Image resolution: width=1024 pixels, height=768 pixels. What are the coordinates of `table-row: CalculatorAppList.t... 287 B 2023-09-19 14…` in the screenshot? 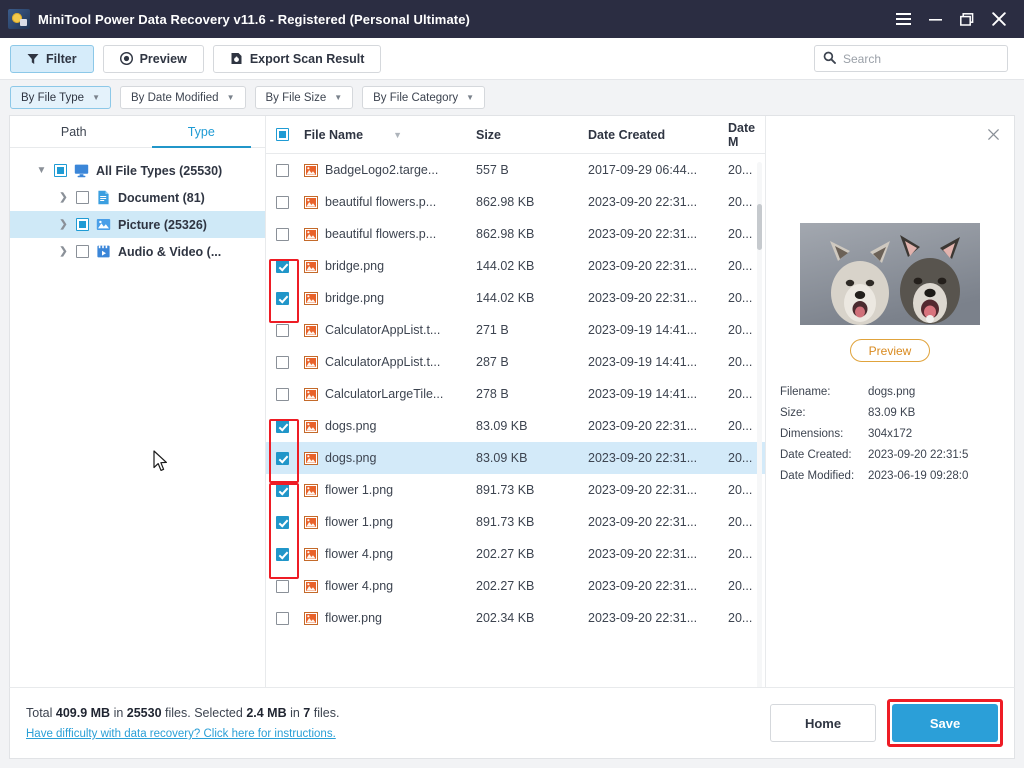 It's located at (515, 362).